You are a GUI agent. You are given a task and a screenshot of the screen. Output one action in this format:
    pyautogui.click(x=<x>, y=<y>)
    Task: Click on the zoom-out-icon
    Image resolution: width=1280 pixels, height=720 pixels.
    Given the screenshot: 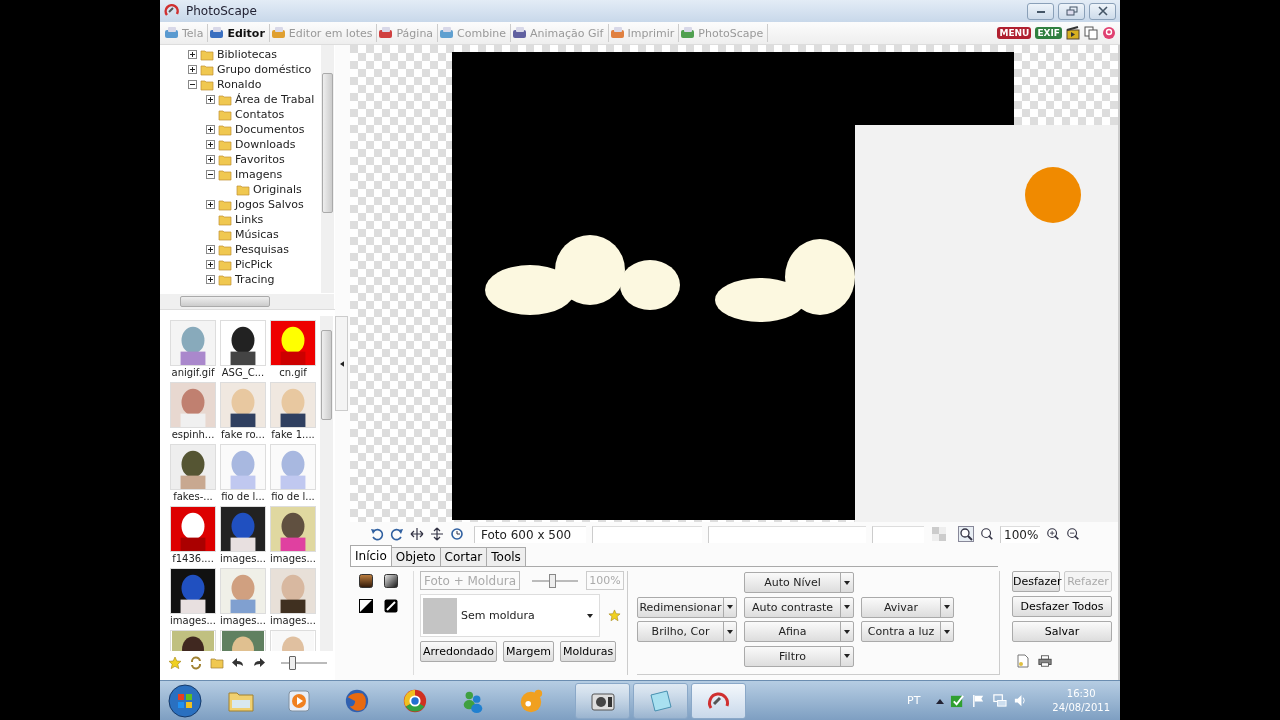 What is the action you would take?
    pyautogui.click(x=1073, y=534)
    